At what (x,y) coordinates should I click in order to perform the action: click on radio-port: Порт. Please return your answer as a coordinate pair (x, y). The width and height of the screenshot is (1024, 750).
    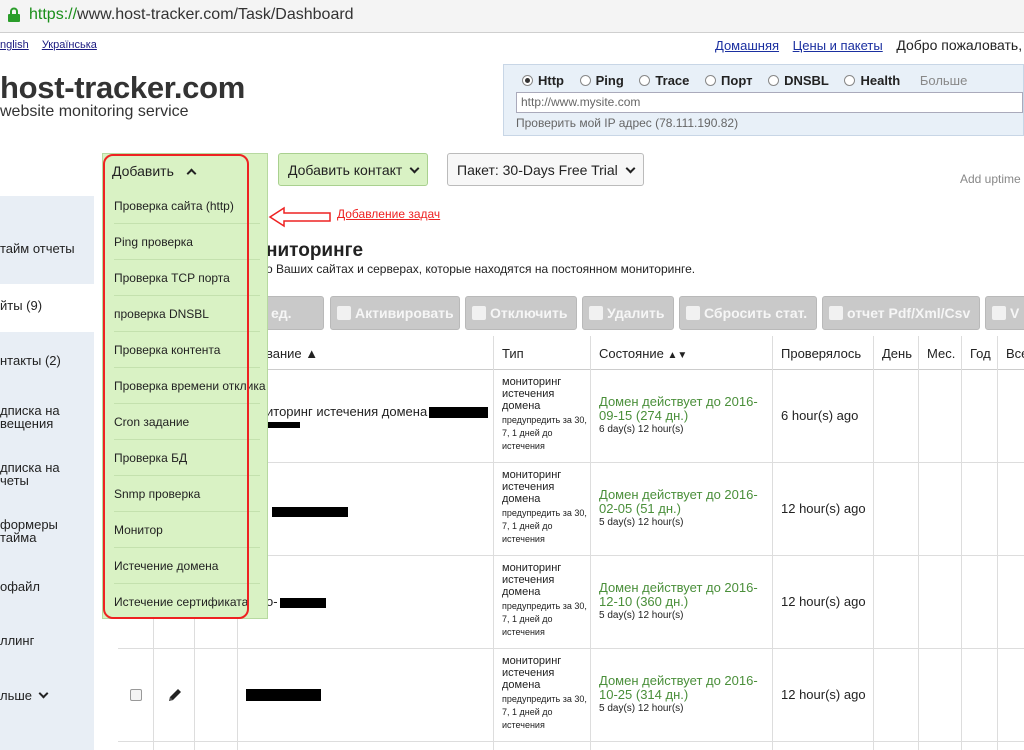
    Looking at the image, I should click on (728, 80).